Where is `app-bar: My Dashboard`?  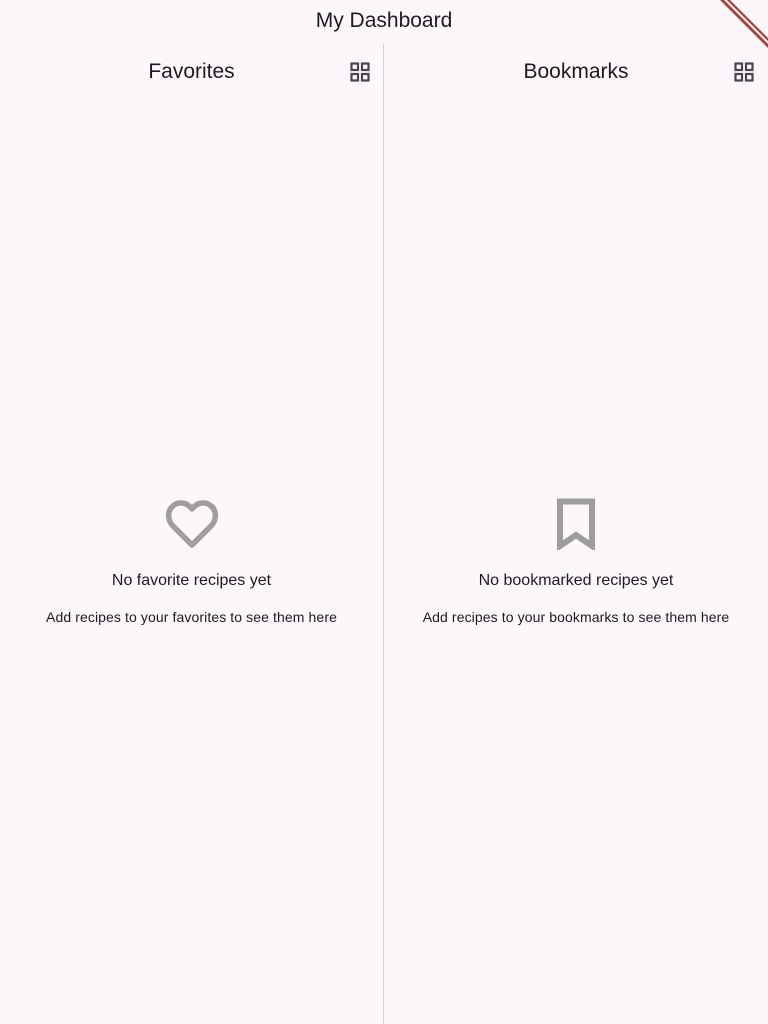 app-bar: My Dashboard is located at coordinates (384, 22).